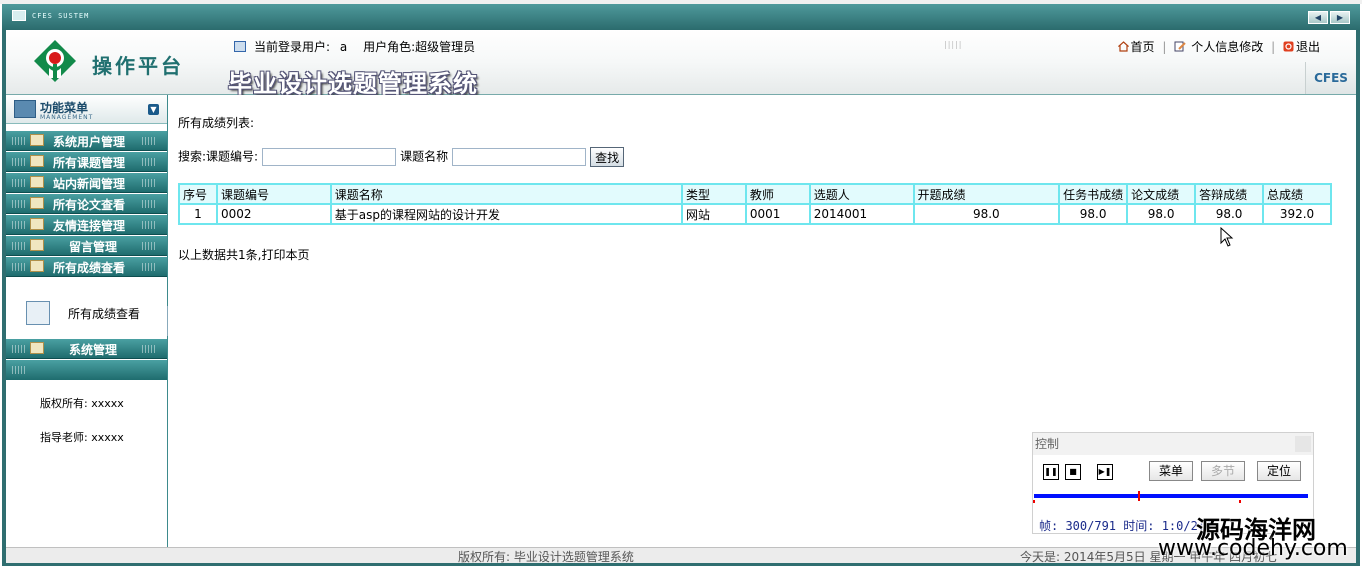 The image size is (1362, 568). What do you see at coordinates (89, 205) in the screenshot?
I see `sidebar-item-label: 所有论文查看` at bounding box center [89, 205].